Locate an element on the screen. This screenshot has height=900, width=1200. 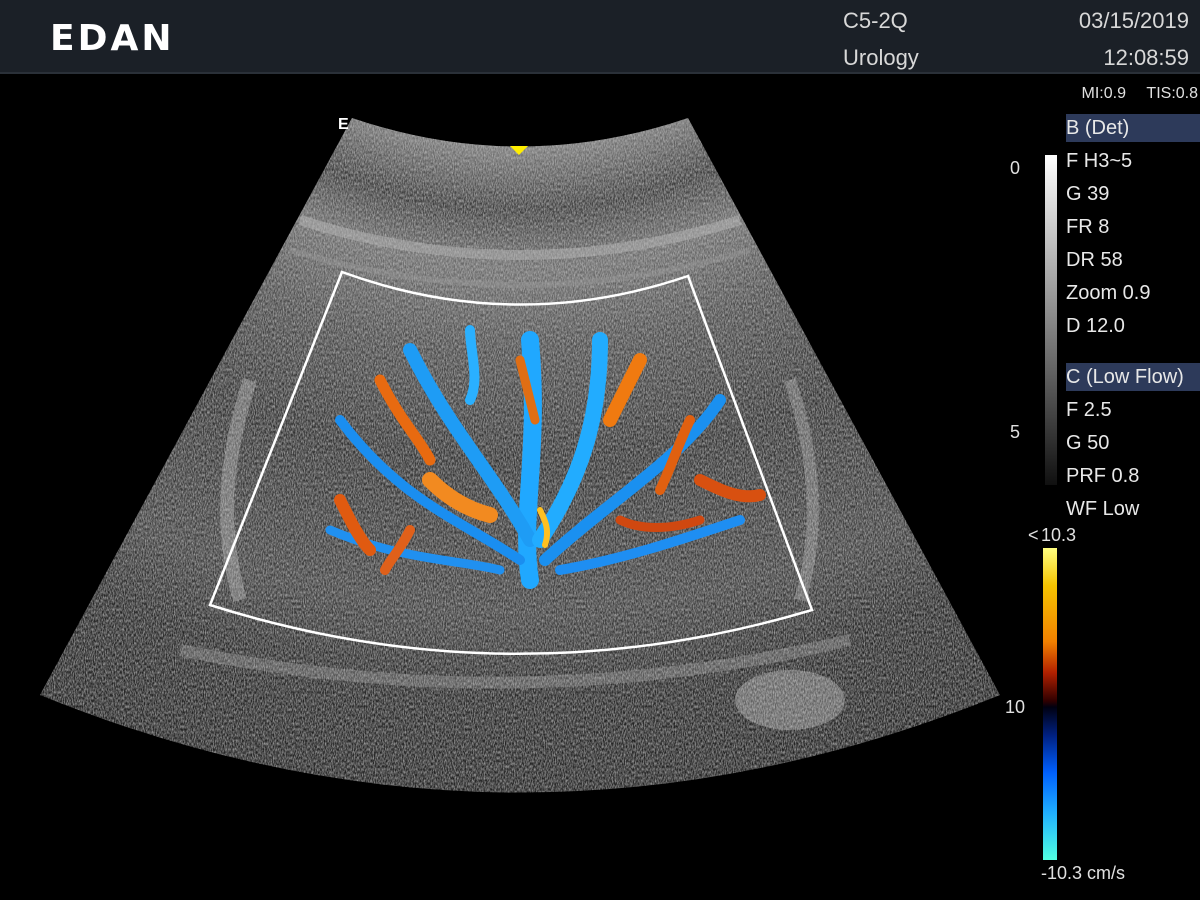
application-preset: Urology is located at coordinates (881, 57).